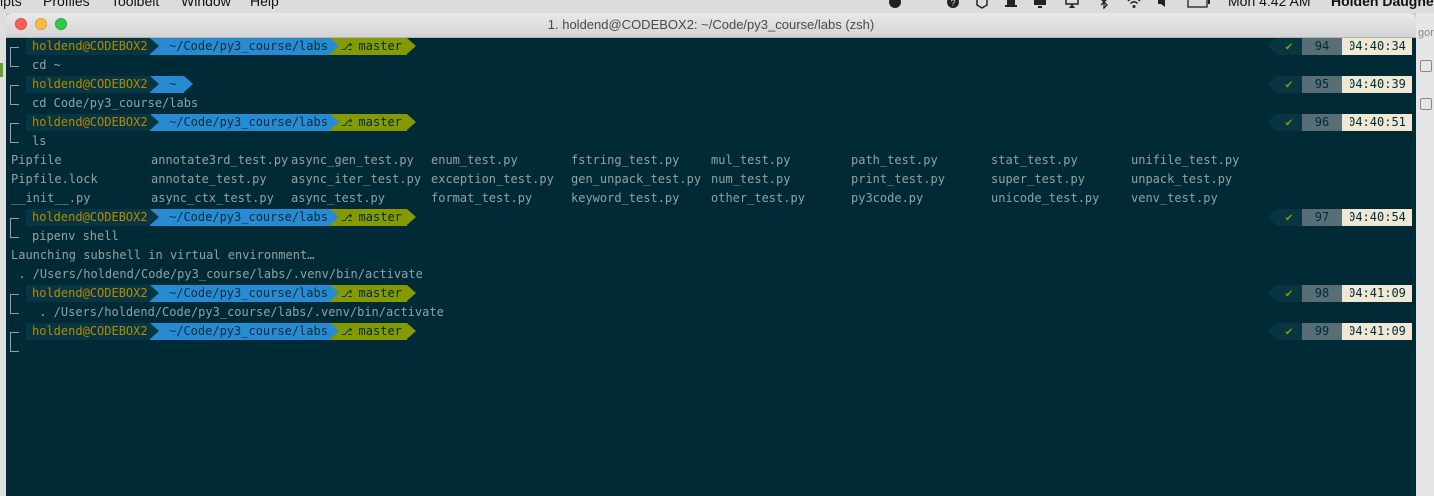  Describe the element at coordinates (751, 160) in the screenshot. I see `file-name: mul_test.py` at that location.